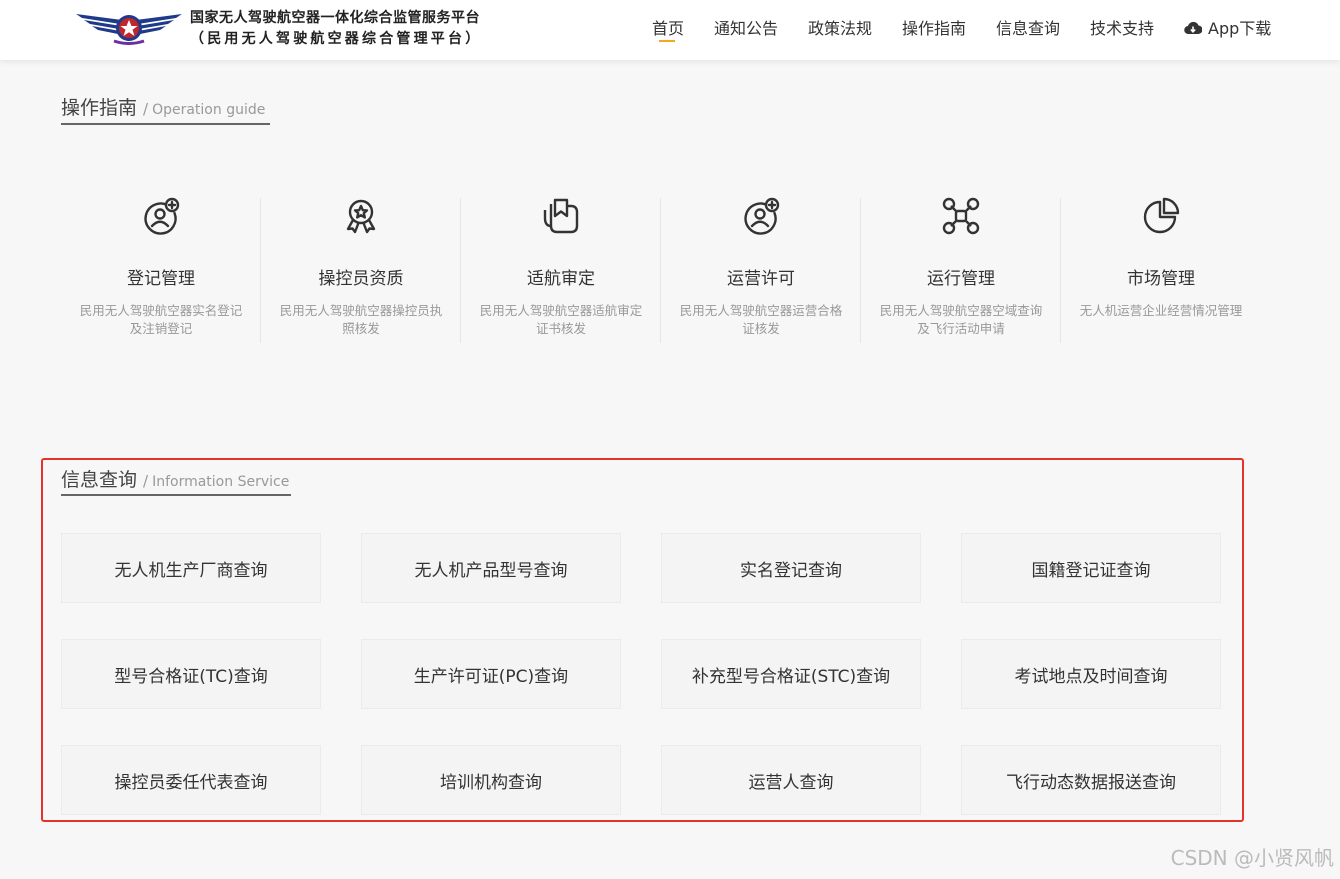 This screenshot has height=879, width=1340. I want to click on guide-item-desc: 民用无人驾驶航空器实名登记及注销登记, so click(161, 319).